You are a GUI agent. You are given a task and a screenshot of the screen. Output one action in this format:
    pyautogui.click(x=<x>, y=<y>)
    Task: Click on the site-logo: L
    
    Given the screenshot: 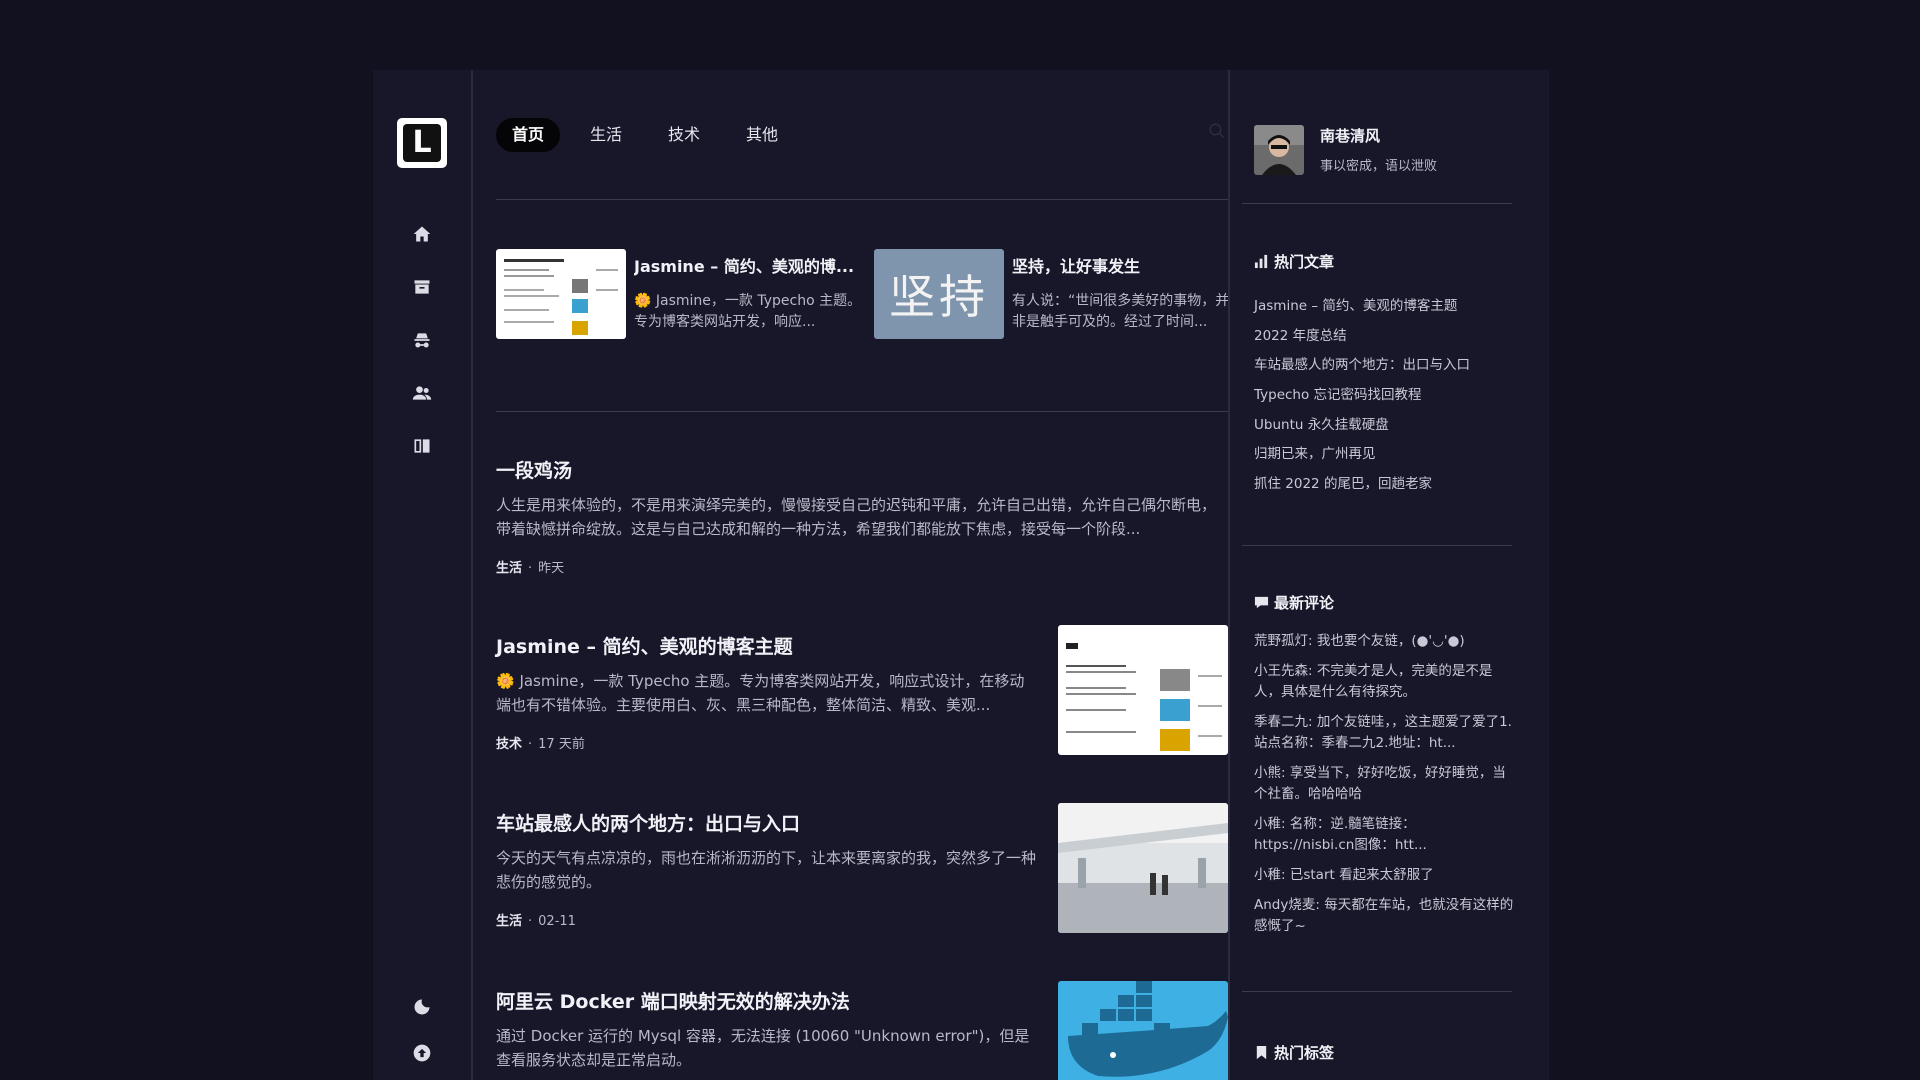 What is the action you would take?
    pyautogui.click(x=422, y=143)
    